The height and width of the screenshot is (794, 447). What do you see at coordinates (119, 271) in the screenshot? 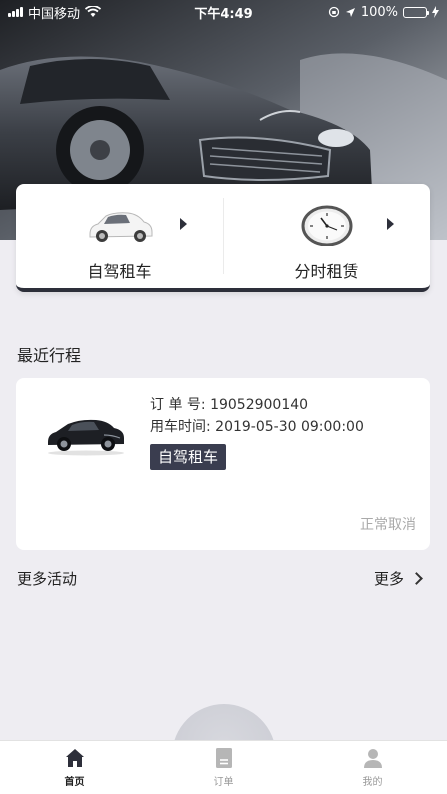
I see `service-label: 自驾租车` at bounding box center [119, 271].